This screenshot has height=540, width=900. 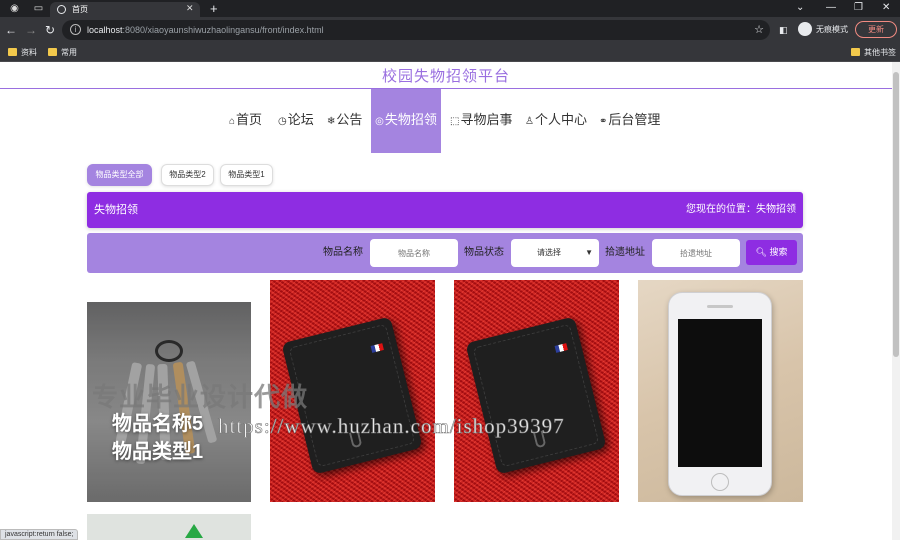 What do you see at coordinates (759, 30) in the screenshot?
I see `bookmark-star-icon: ☆` at bounding box center [759, 30].